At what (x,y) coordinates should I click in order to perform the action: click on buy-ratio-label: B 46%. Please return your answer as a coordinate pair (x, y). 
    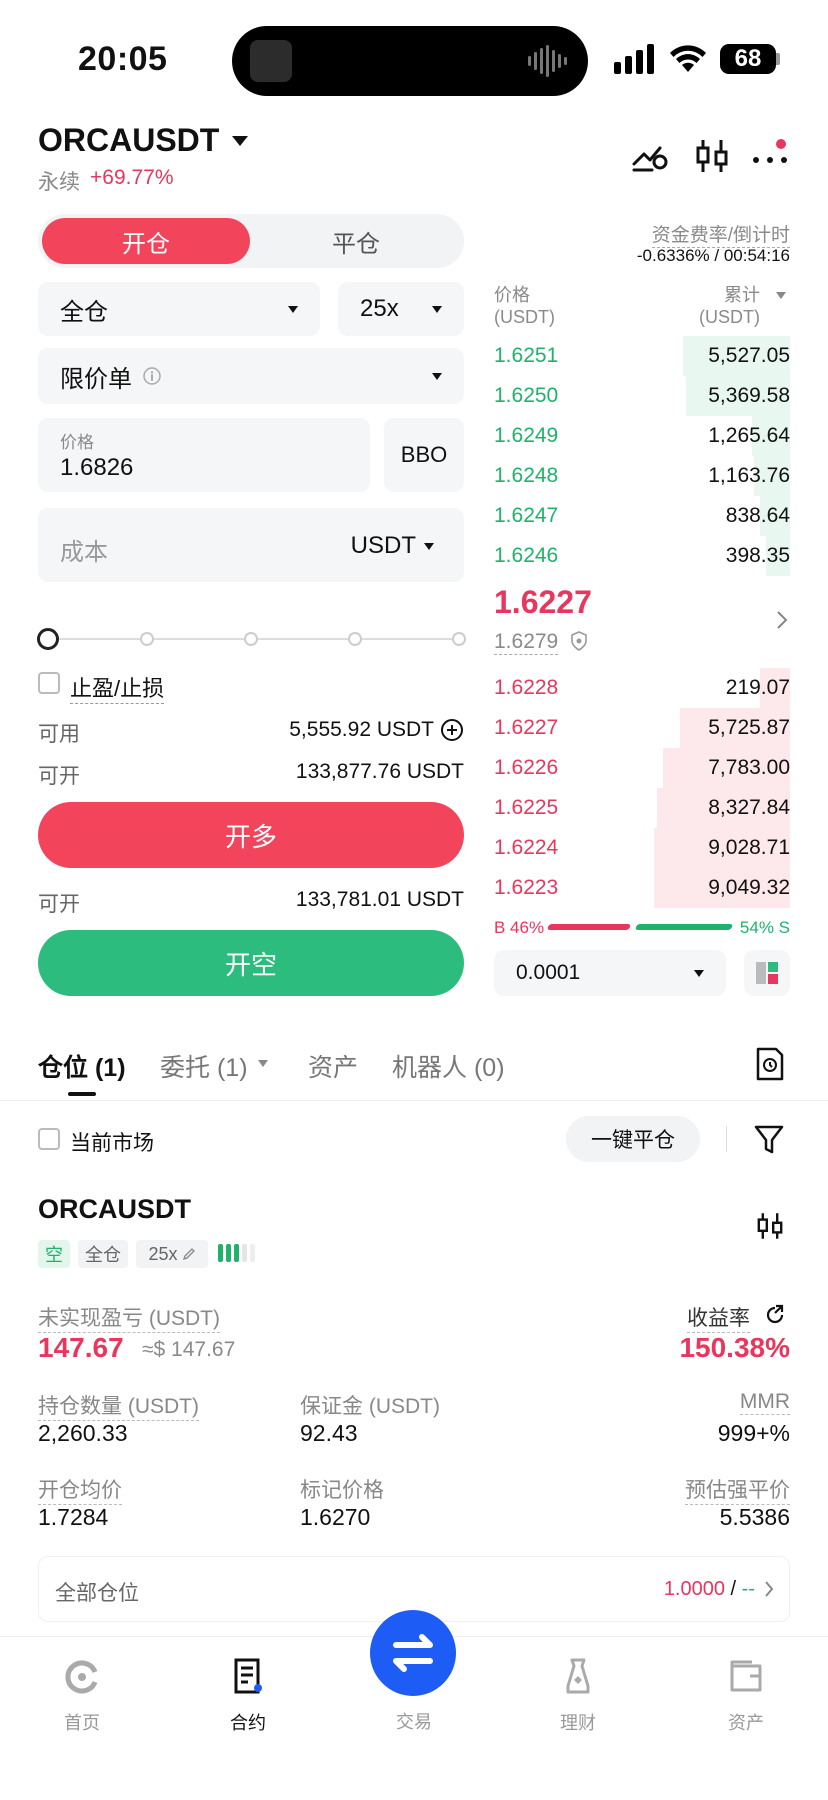
    Looking at the image, I should click on (519, 927).